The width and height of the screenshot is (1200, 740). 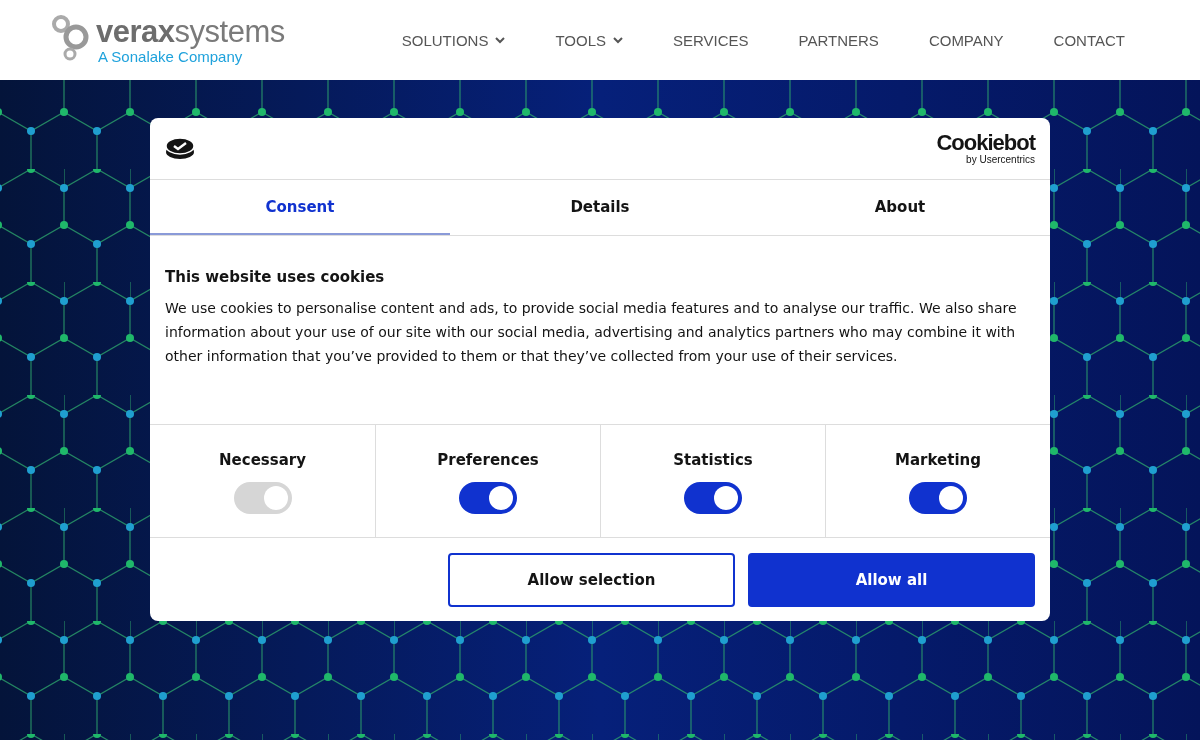 I want to click on nav-link: COMPANY, so click(x=966, y=40).